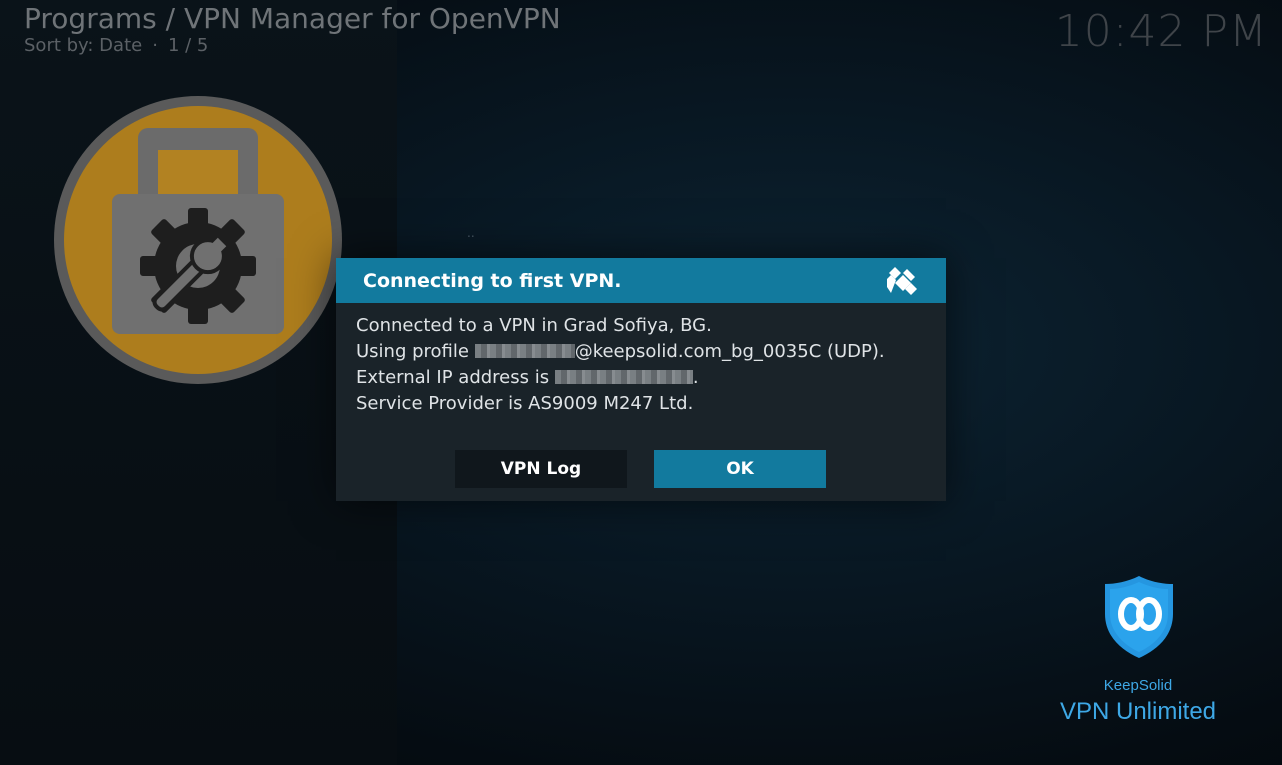 The image size is (1282, 765). Describe the element at coordinates (1161, 31) in the screenshot. I see `clock: 10:42 PM` at that location.